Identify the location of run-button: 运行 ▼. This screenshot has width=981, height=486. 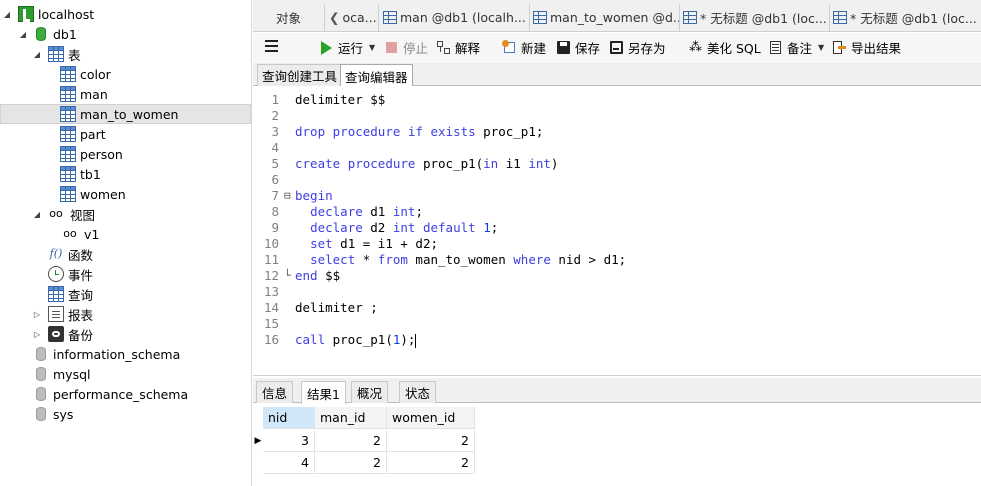
(347, 47).